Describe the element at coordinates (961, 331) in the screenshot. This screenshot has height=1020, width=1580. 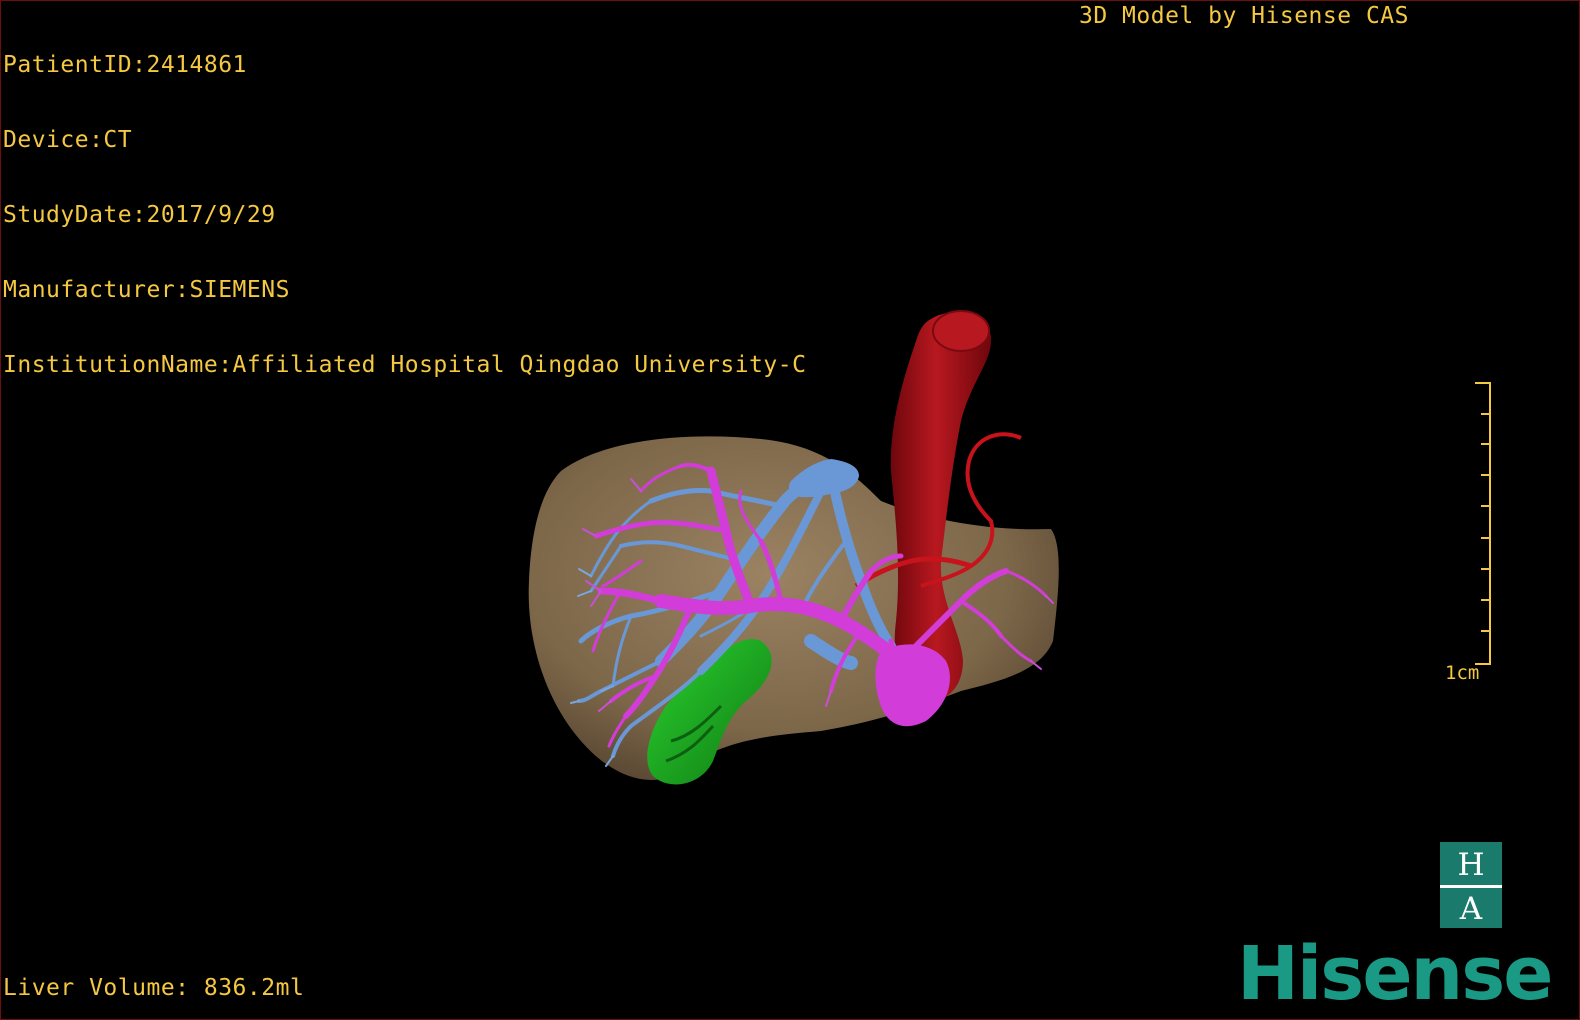
I see `vena-cava-opening` at that location.